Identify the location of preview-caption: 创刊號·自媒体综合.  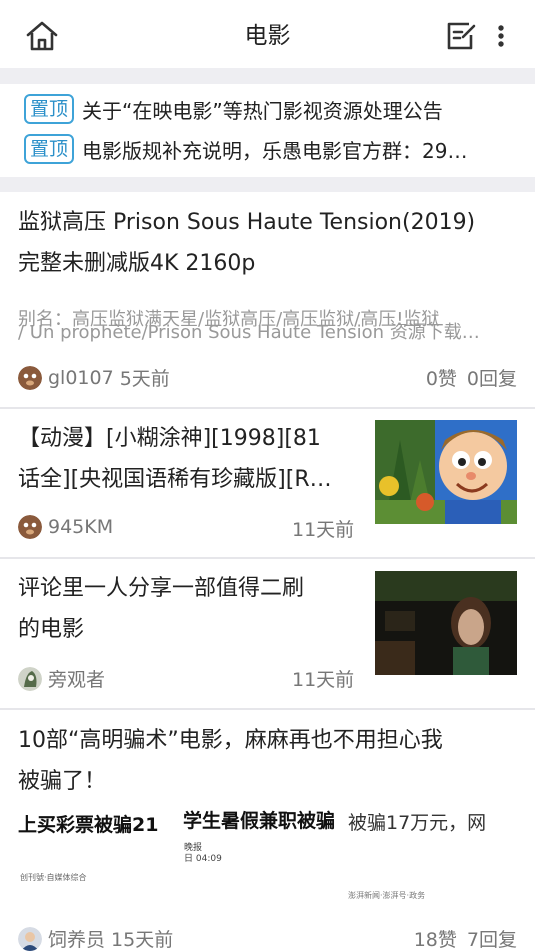
(53, 877).